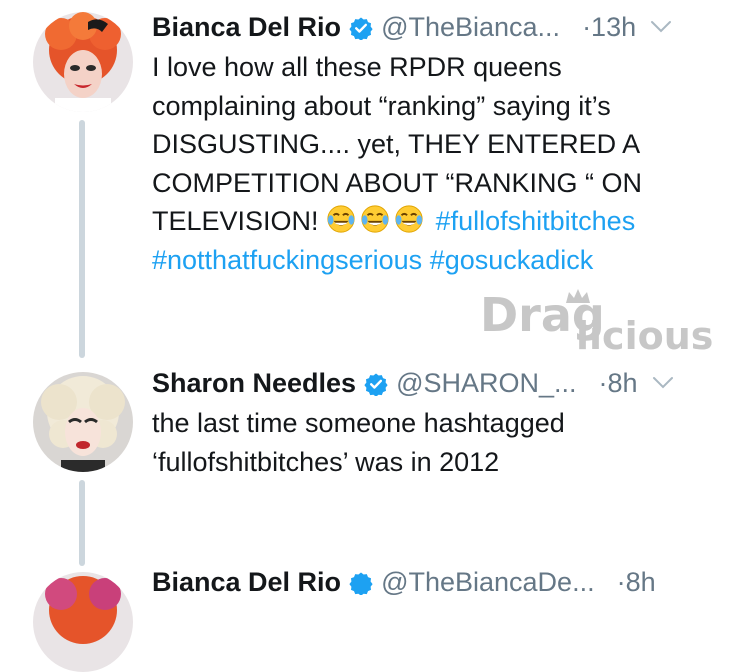 Image resolution: width=750 pixels, height=672 pixels. What do you see at coordinates (644, 334) in the screenshot?
I see `watermark-text: licious` at bounding box center [644, 334].